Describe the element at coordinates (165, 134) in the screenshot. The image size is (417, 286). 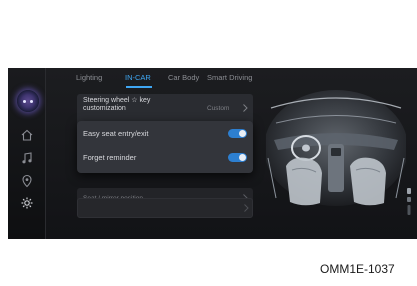
I see `easy-seat-entry-row: Easy seat entry/exit` at that location.